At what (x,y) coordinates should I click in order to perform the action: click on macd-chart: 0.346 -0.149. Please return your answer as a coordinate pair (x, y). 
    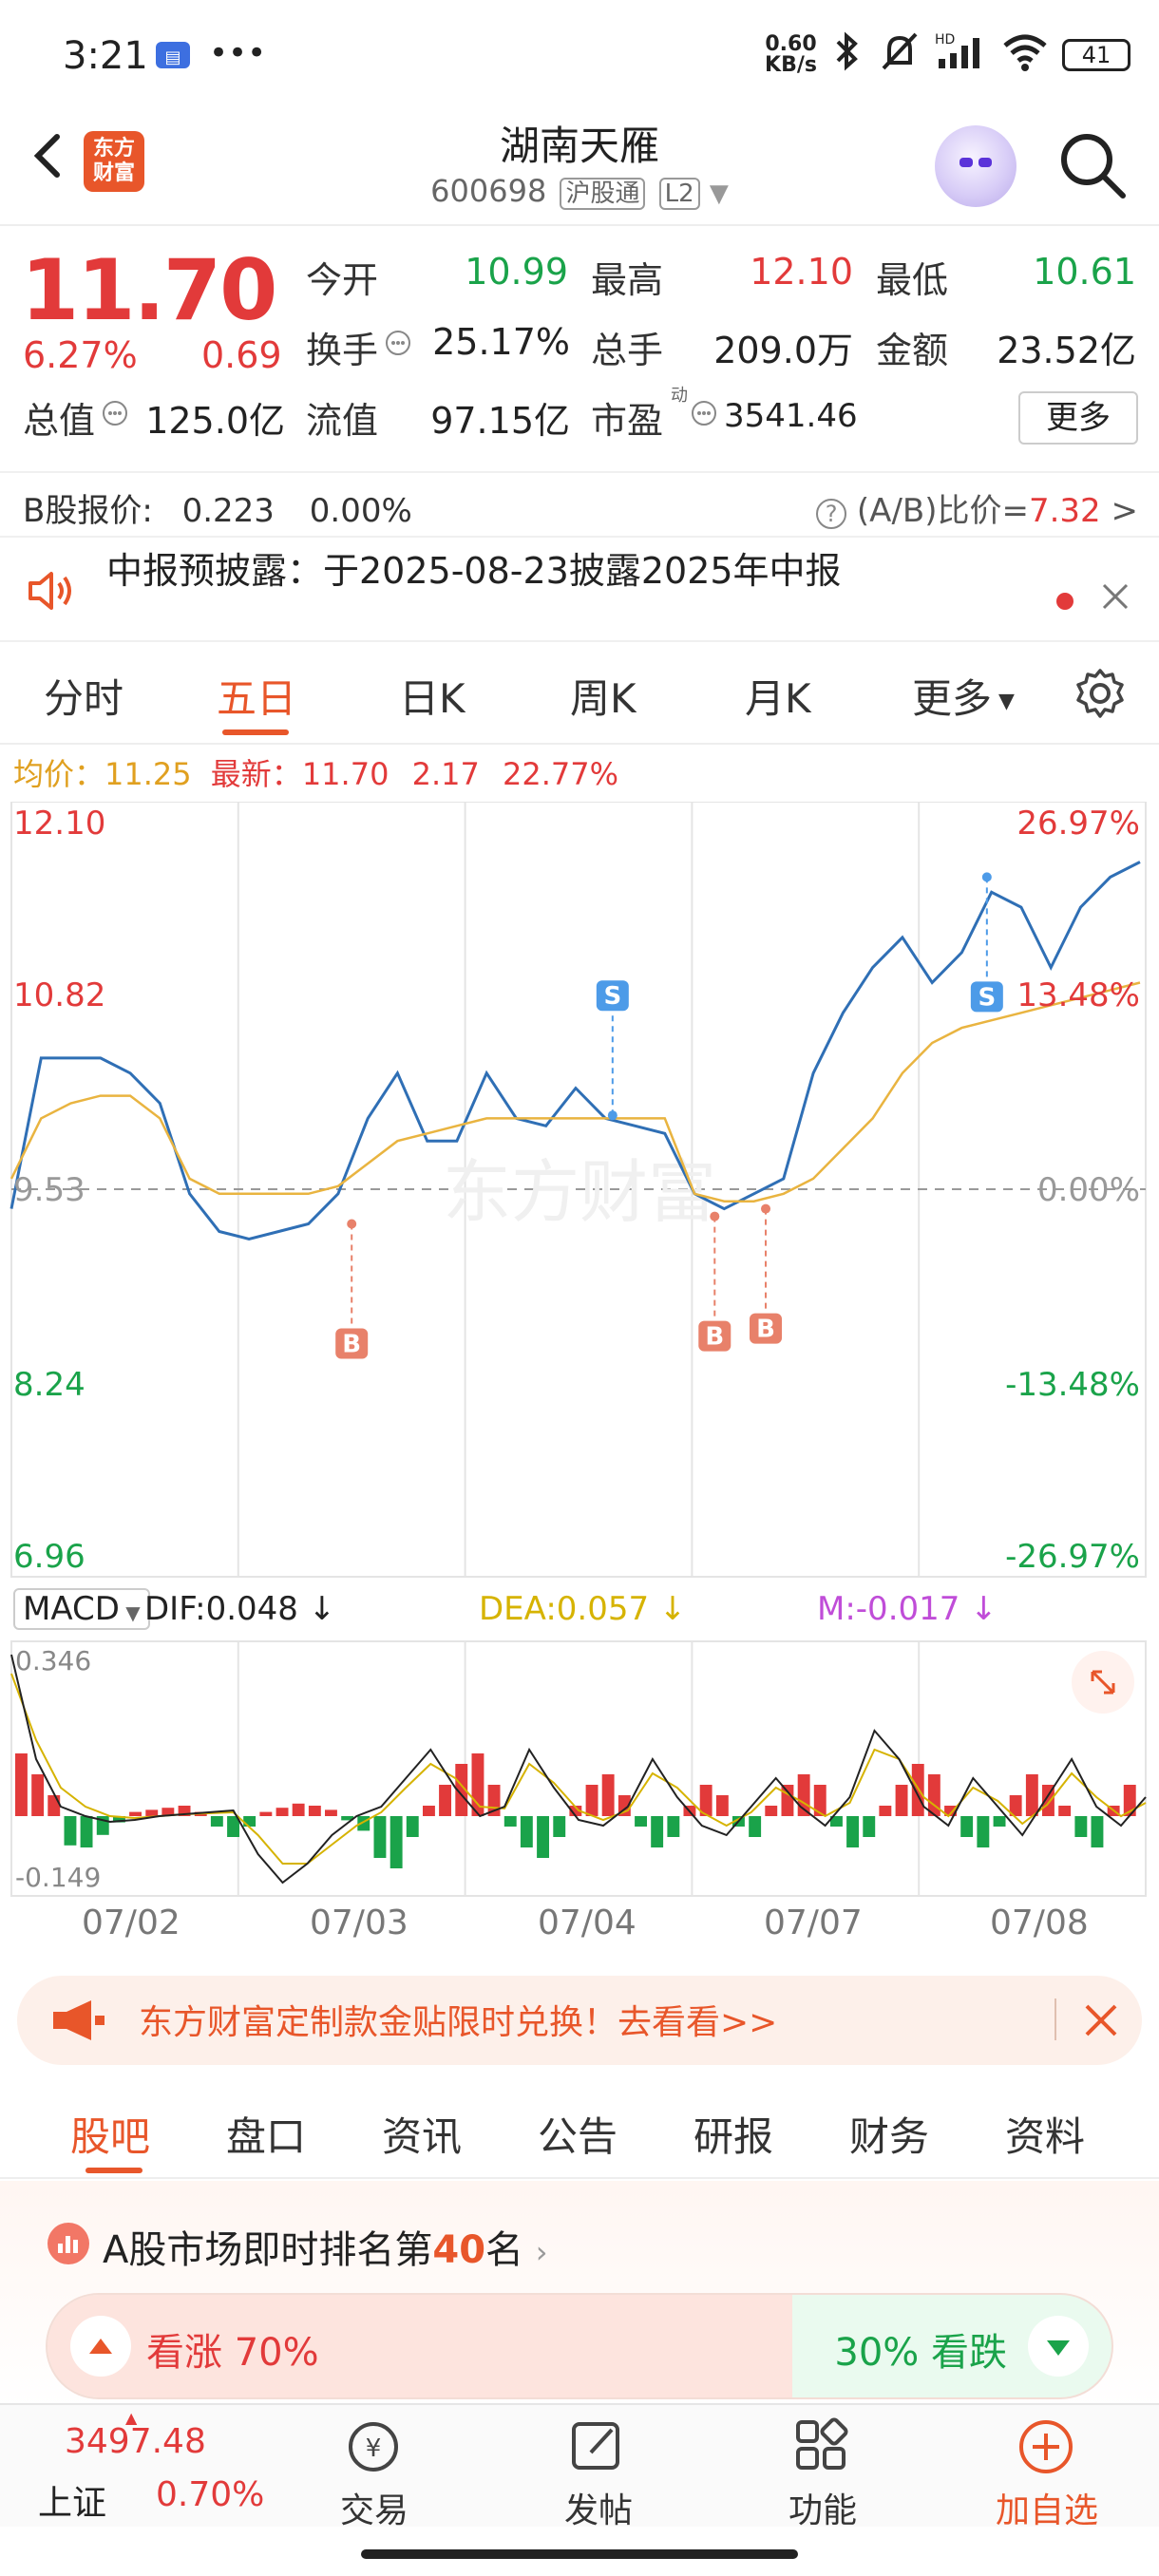
    Looking at the image, I should click on (579, 1769).